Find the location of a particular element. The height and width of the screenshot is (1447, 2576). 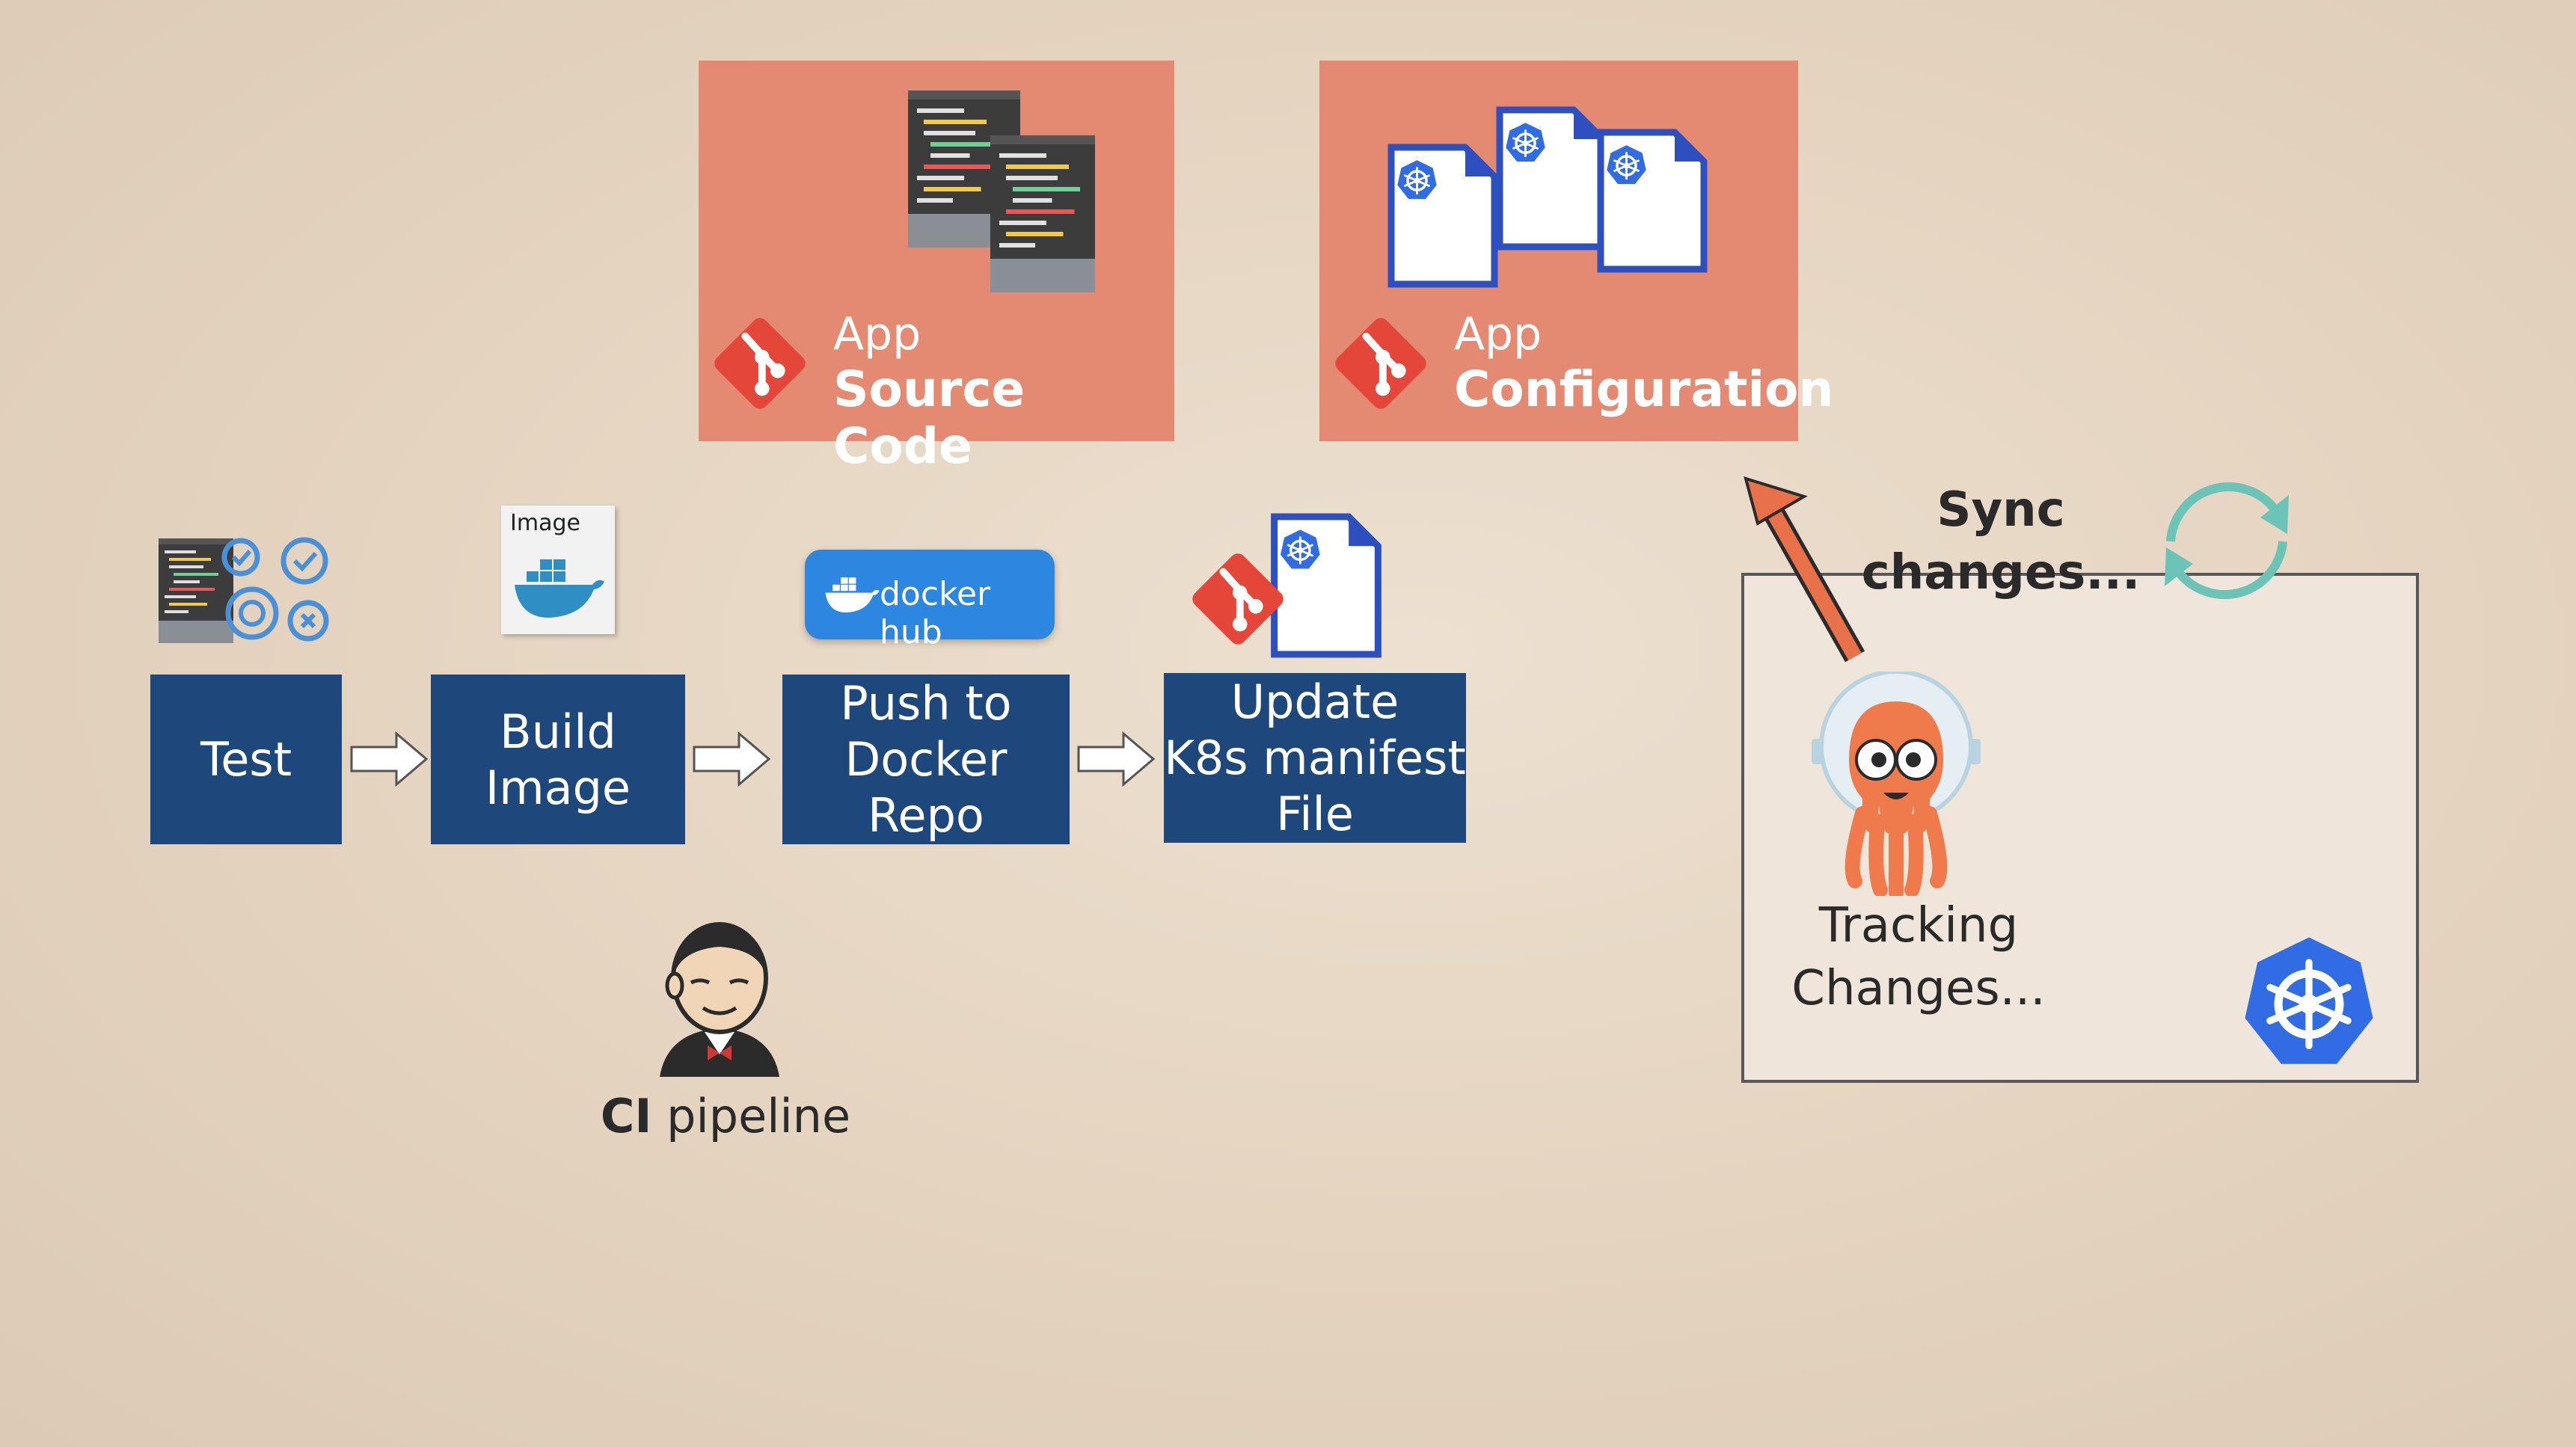

repo-config-line1: App is located at coordinates (1498, 334).